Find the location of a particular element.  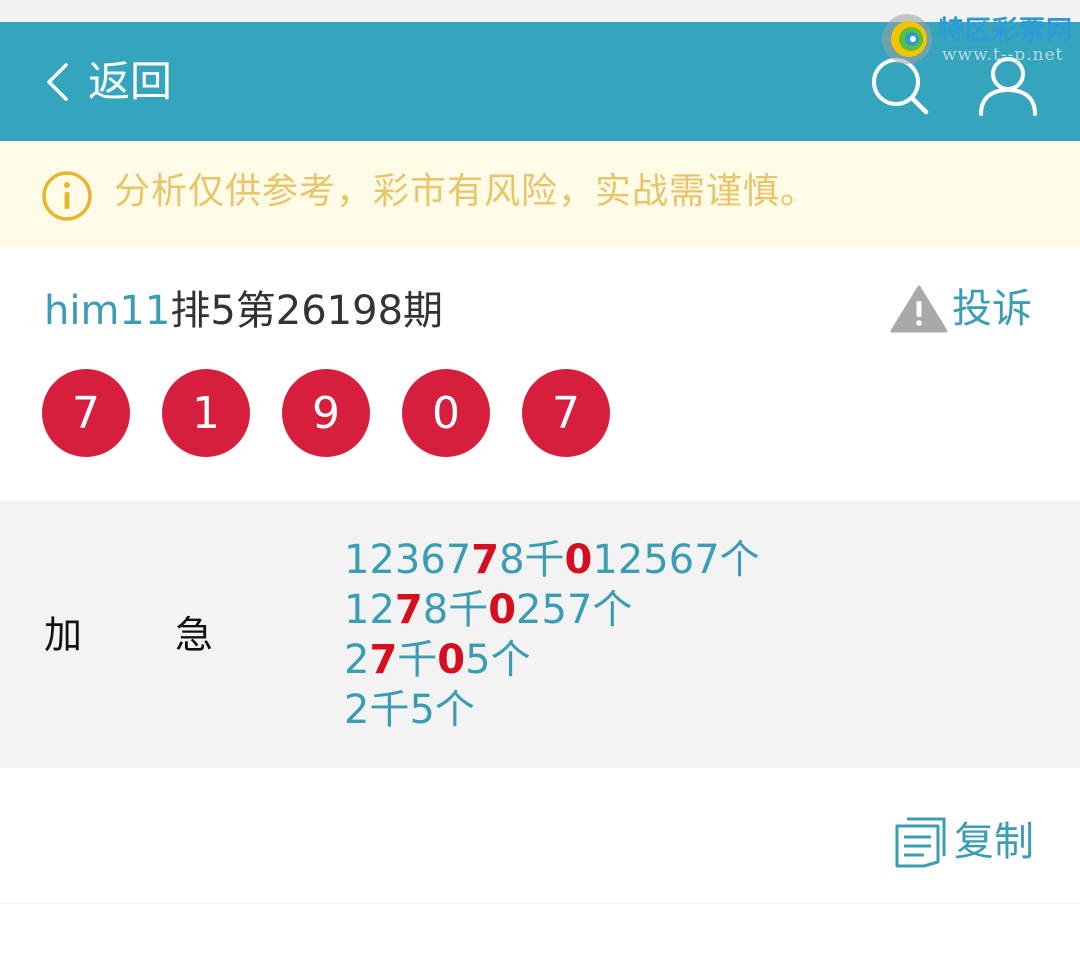

complain-button: 投诉 is located at coordinates (961, 309).